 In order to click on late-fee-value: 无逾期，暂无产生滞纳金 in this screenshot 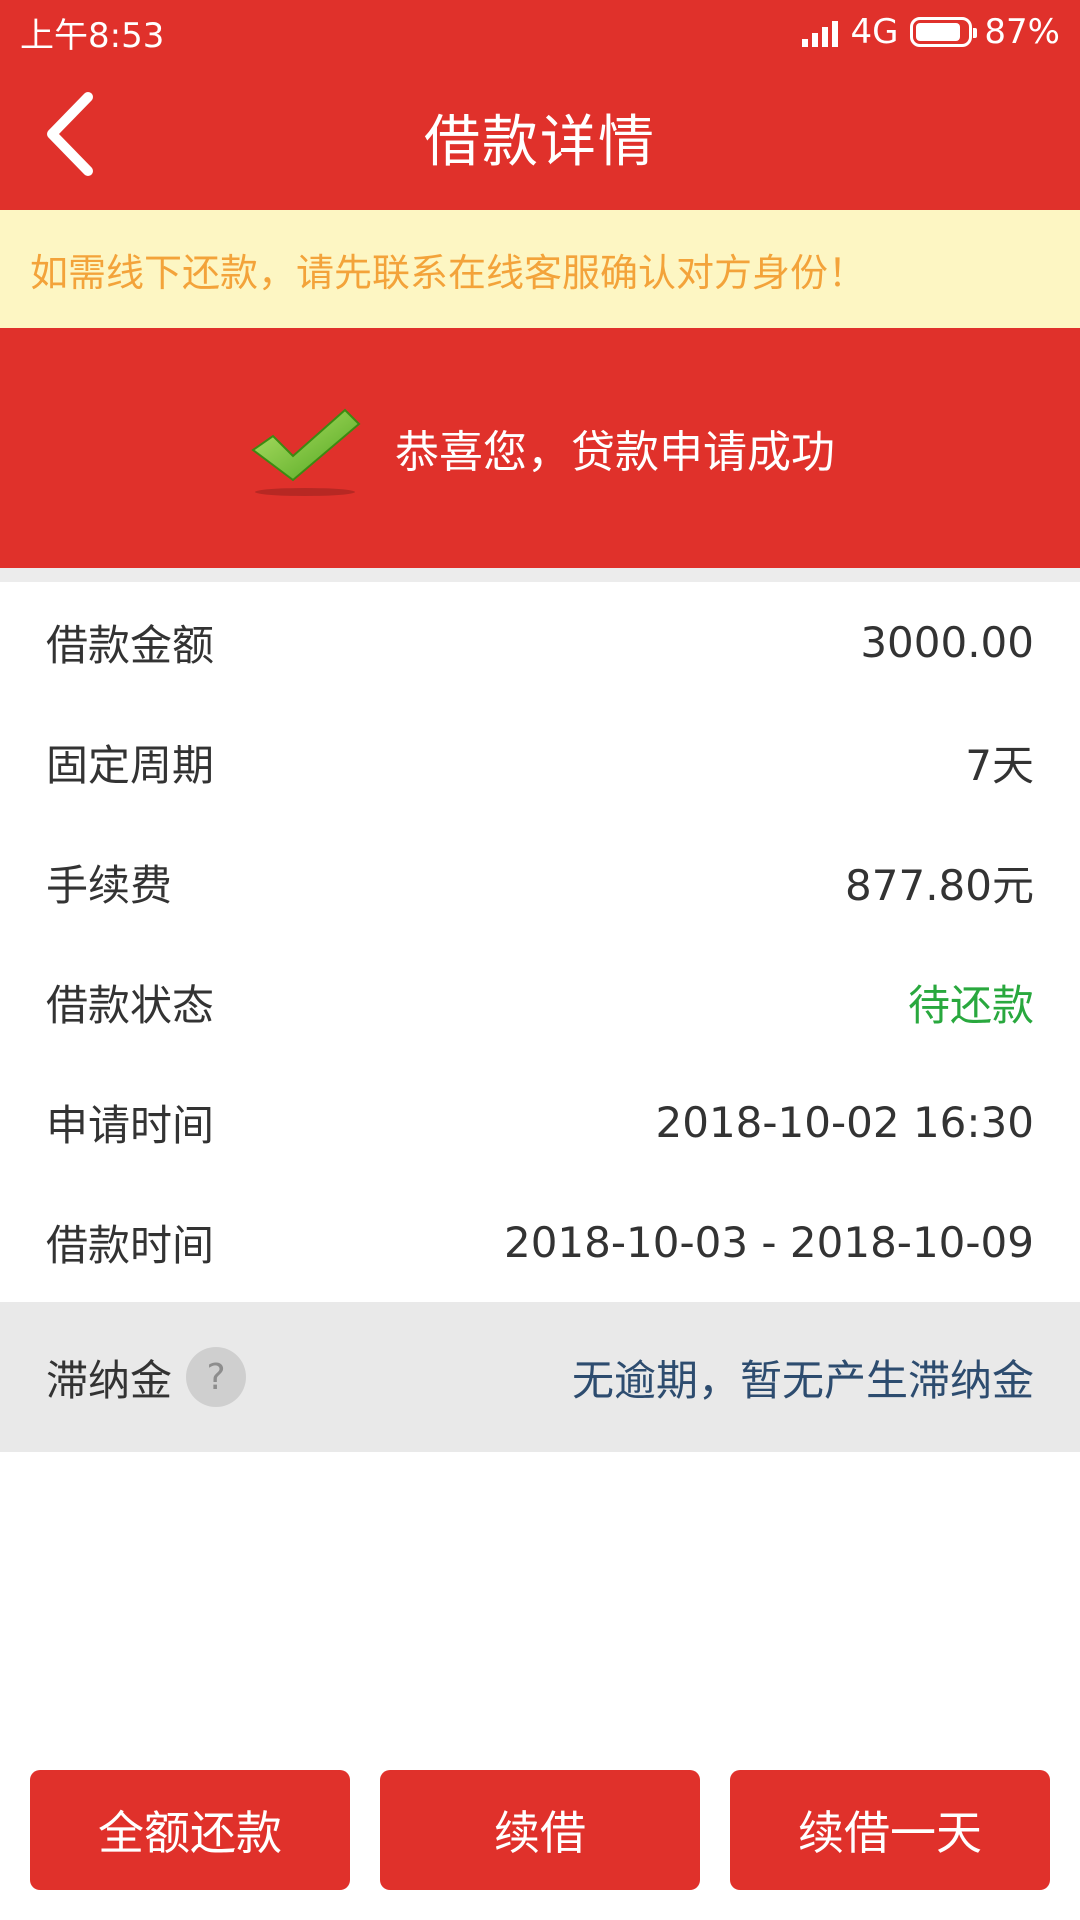, I will do `click(802, 1380)`.